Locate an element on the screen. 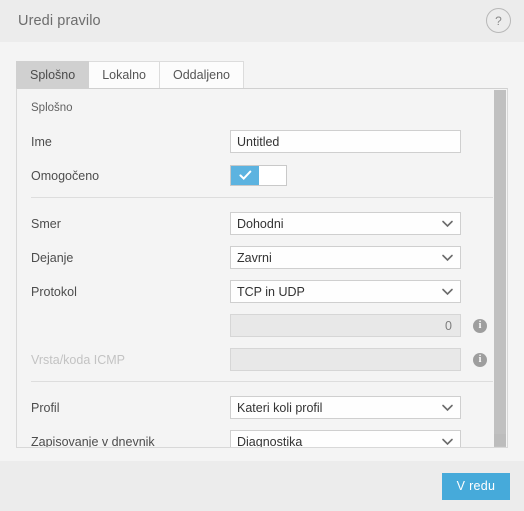 The height and width of the screenshot is (511, 524). name-input is located at coordinates (345, 141).